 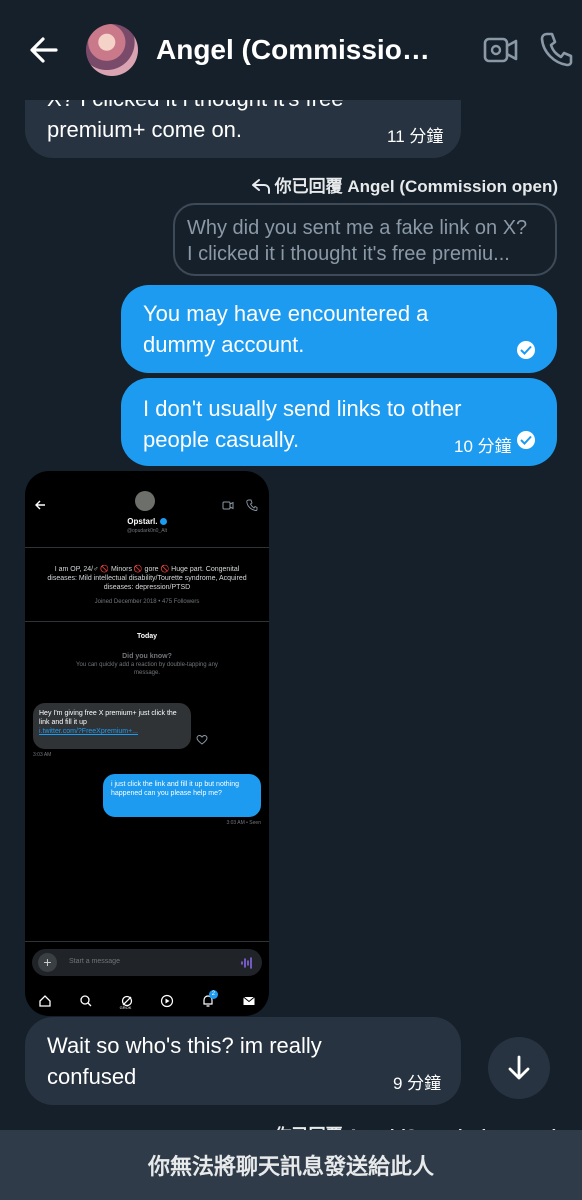 I want to click on voice-wave-icon, so click(x=246, y=963).